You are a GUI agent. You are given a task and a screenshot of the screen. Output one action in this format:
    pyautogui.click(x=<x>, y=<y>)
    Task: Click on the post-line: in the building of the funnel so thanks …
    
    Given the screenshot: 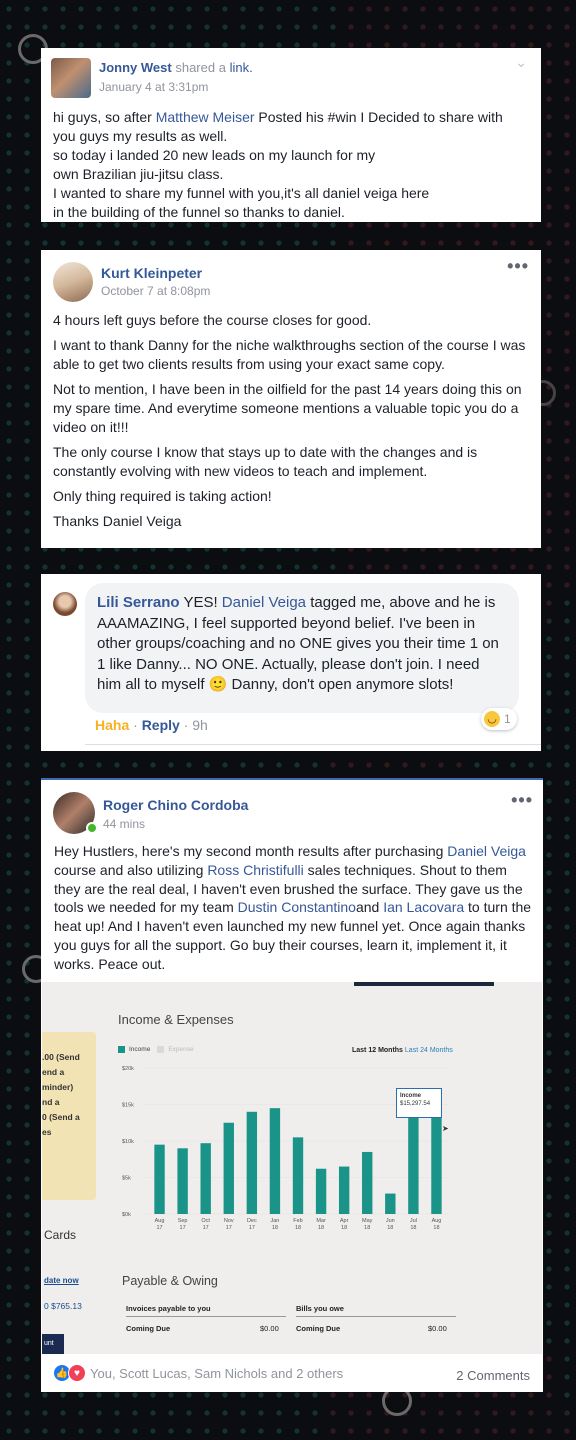 What is the action you would take?
    pyautogui.click(x=295, y=212)
    